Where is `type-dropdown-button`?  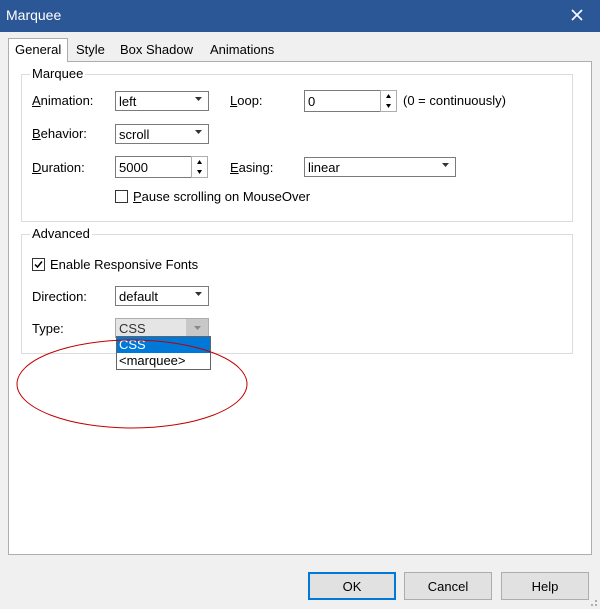 type-dropdown-button is located at coordinates (197, 328).